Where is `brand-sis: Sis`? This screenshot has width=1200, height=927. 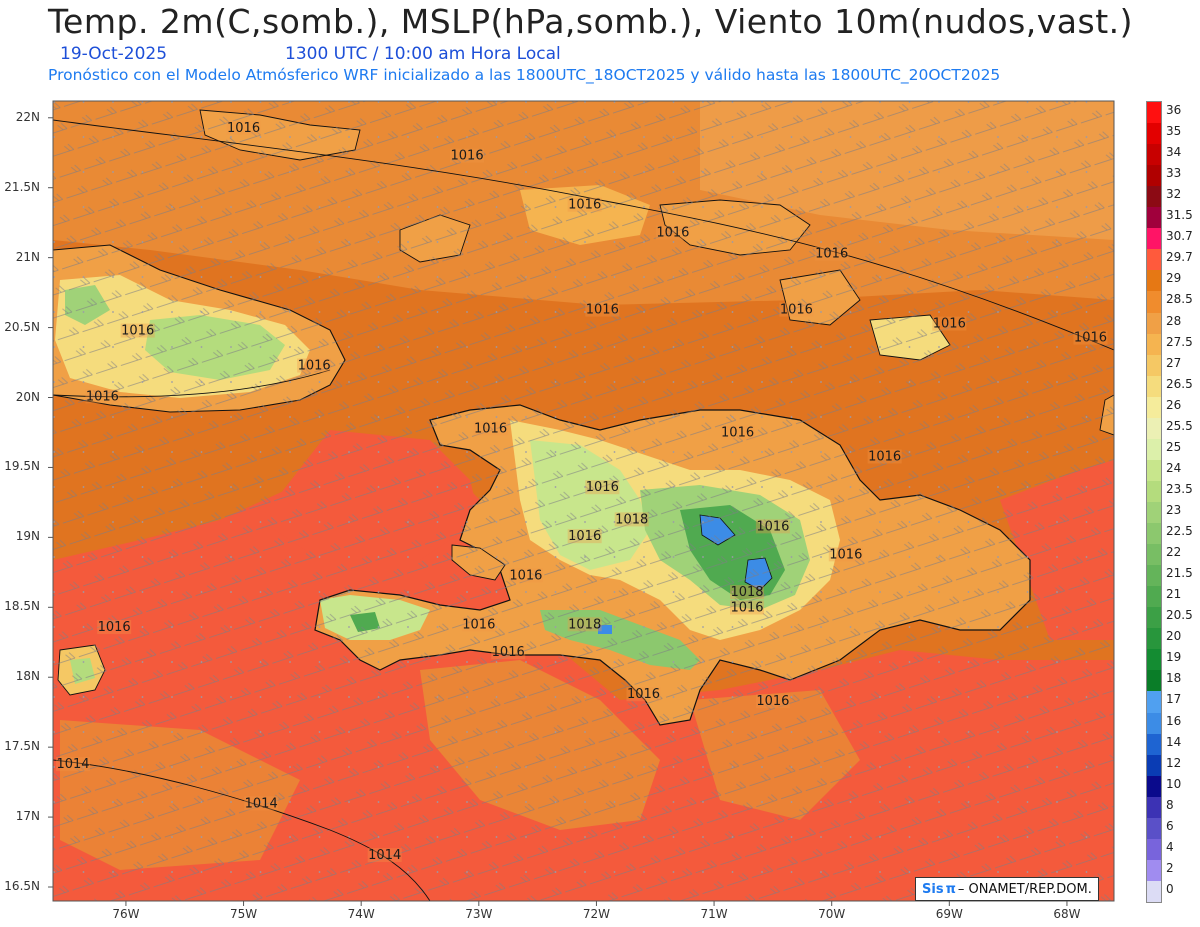
brand-sis: Sis is located at coordinates (933, 889).